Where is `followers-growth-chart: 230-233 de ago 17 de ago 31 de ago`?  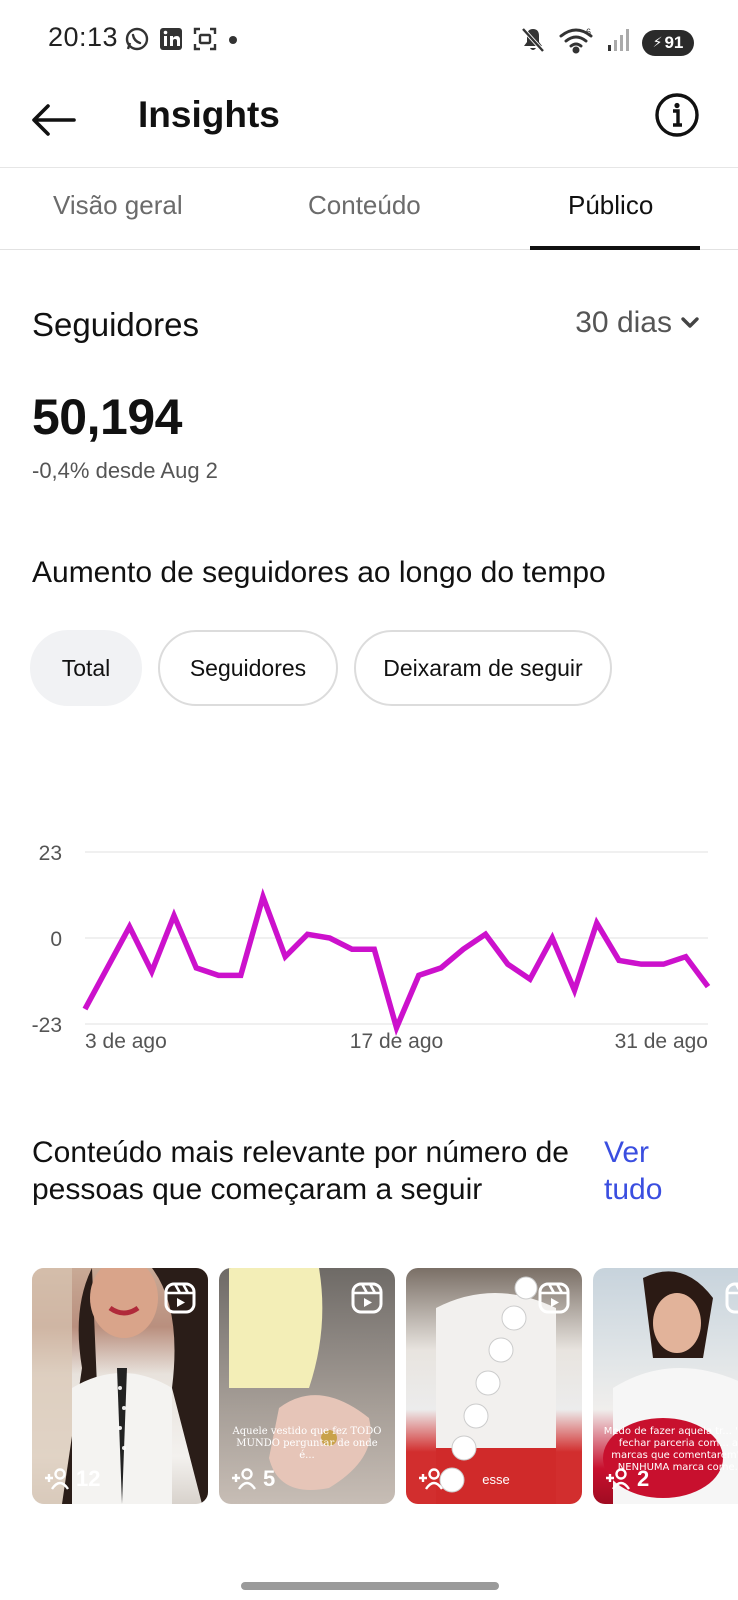
followers-growth-chart: 230-233 de ago 17 de ago 31 de ago is located at coordinates (371, 947).